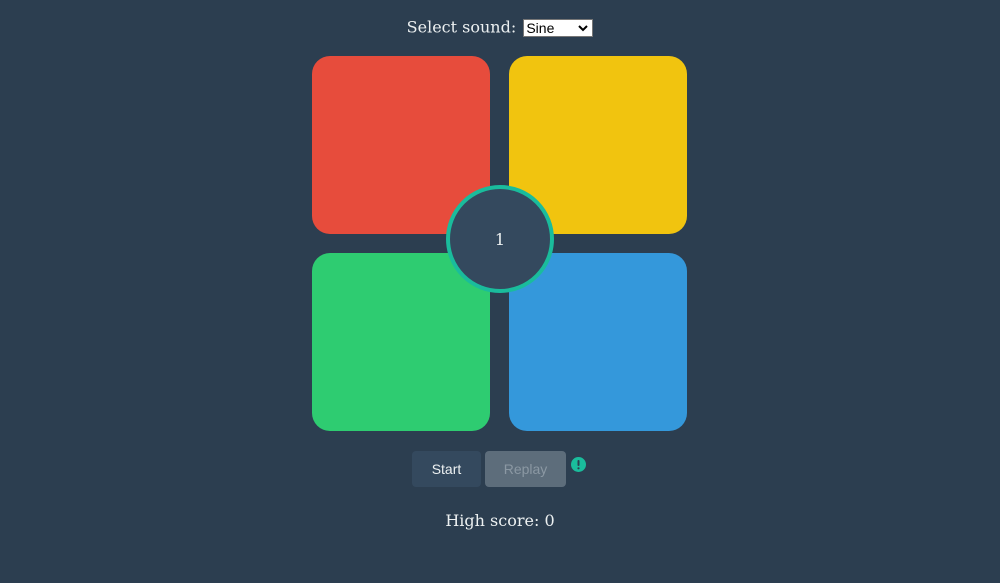  I want to click on sound-selector-row: Select sound: Sine, so click(500, 27).